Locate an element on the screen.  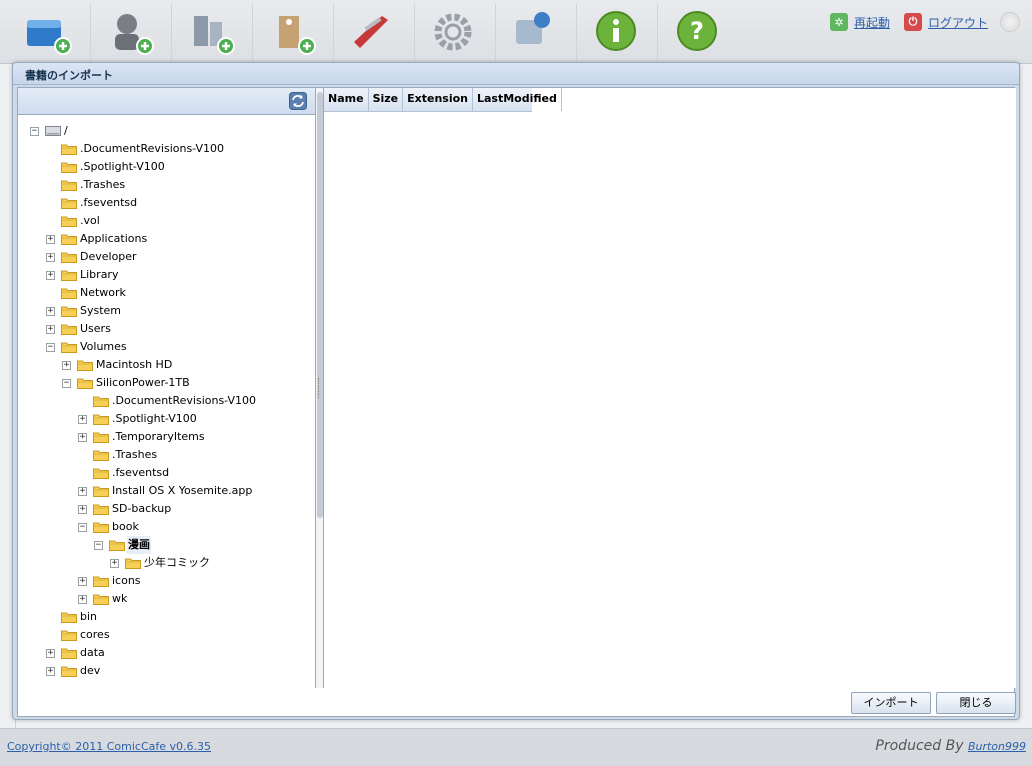
tree-node-label: Library is located at coordinates (99, 275).